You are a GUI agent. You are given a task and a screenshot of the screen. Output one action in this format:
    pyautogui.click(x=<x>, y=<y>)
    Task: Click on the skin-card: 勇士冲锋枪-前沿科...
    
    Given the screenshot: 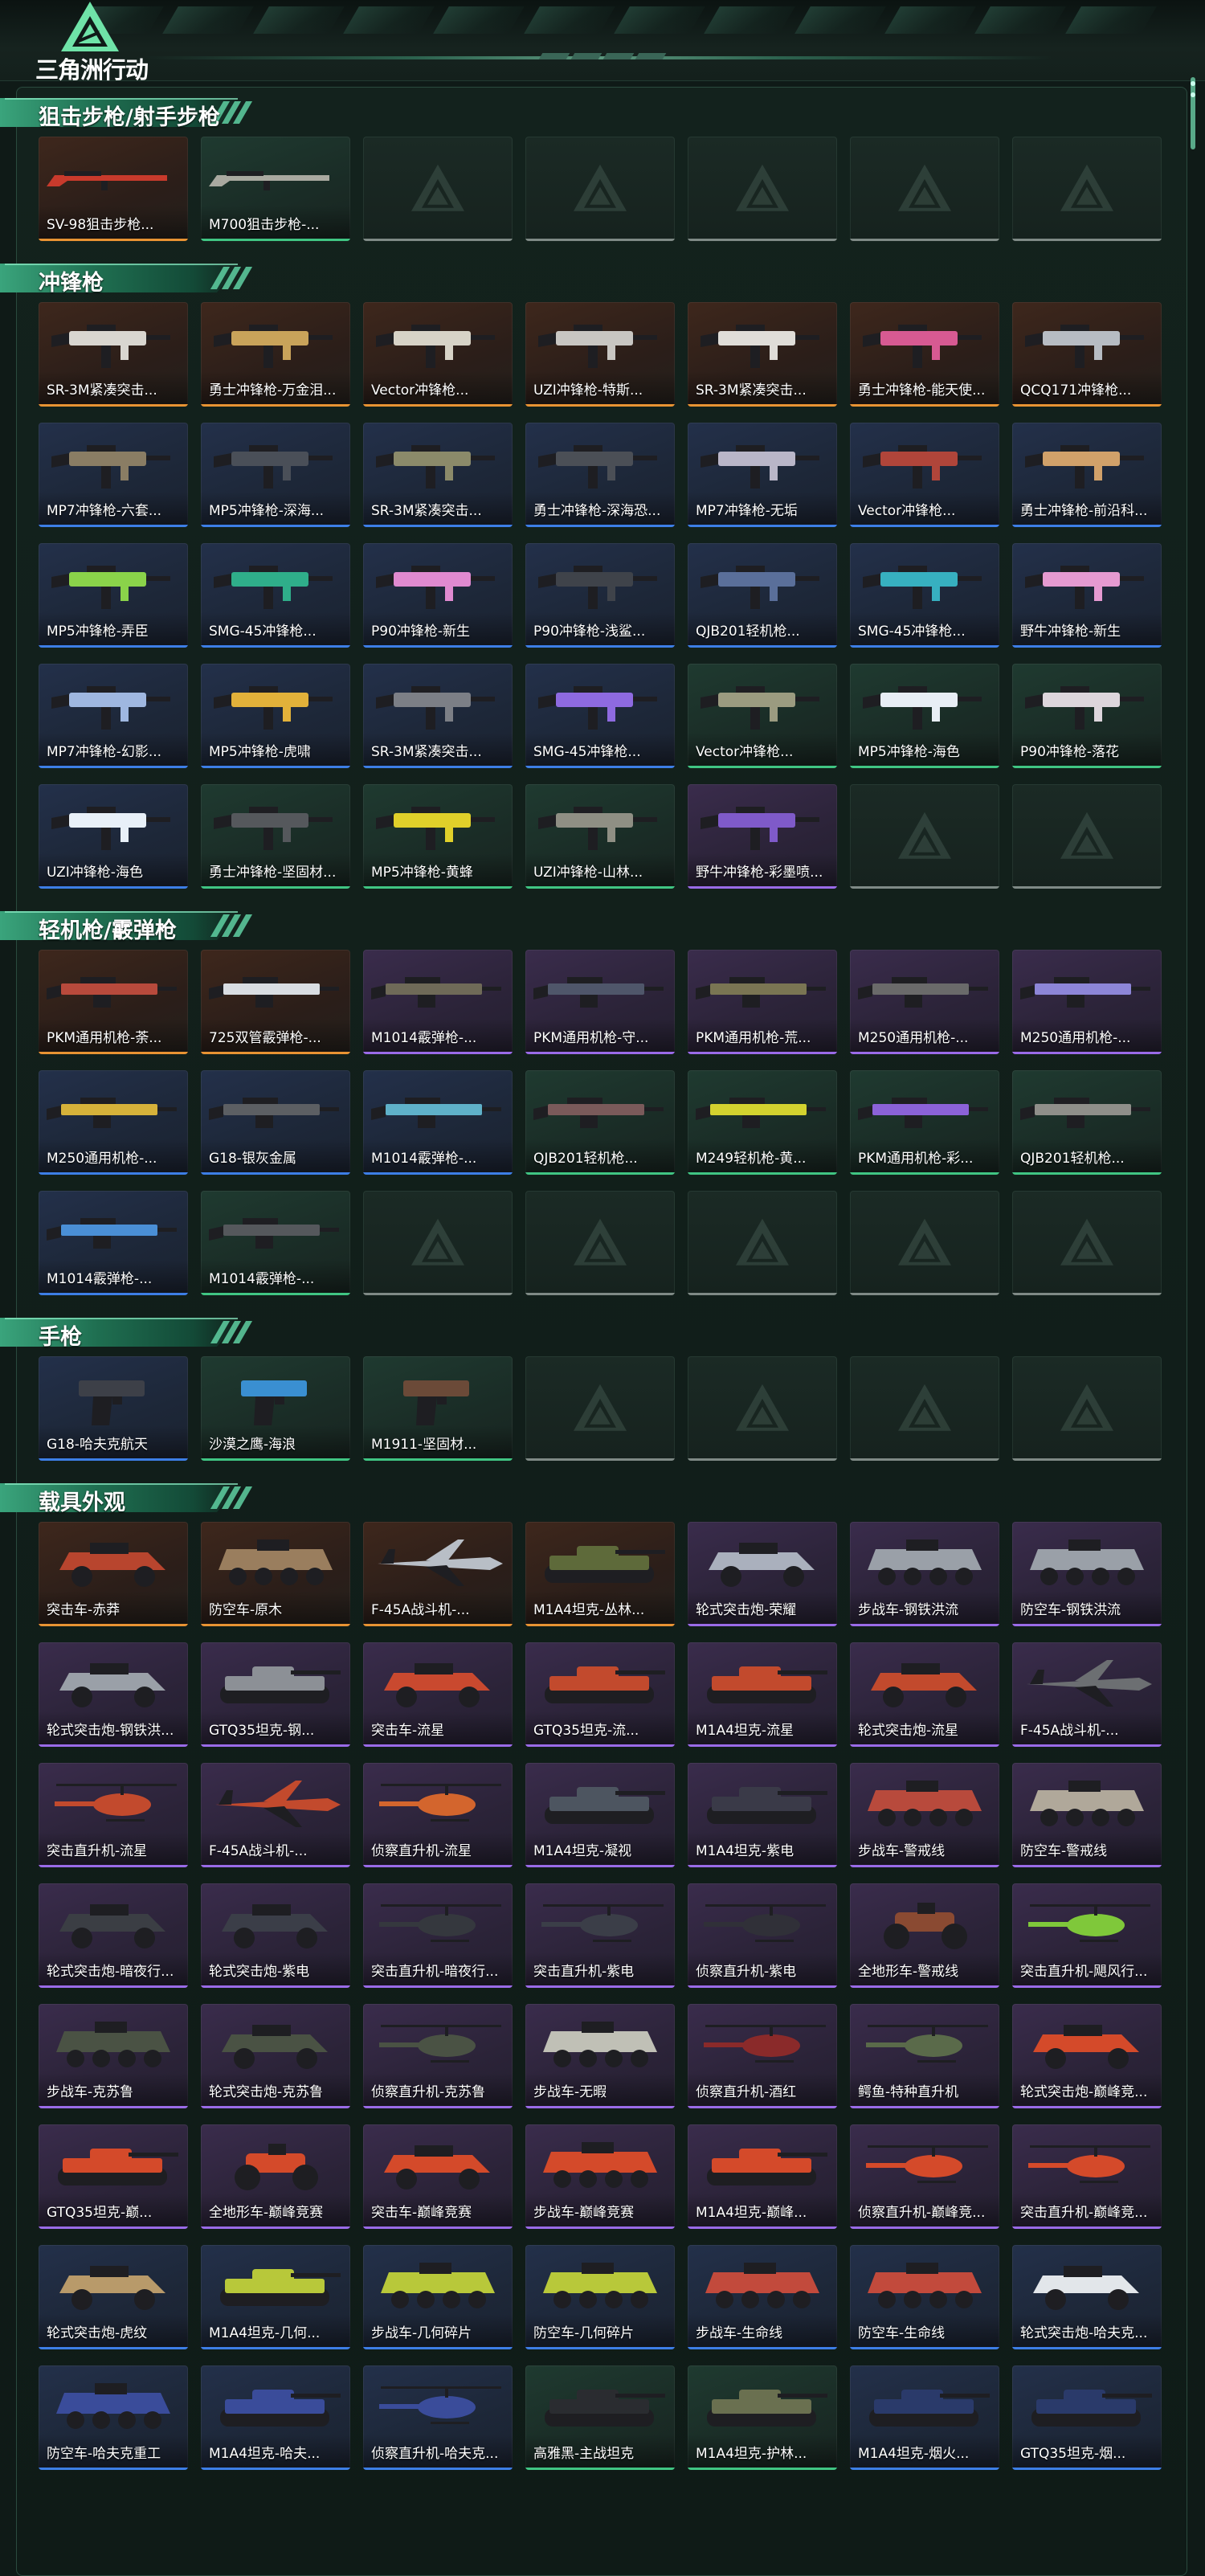 What is the action you would take?
    pyautogui.click(x=1087, y=475)
    